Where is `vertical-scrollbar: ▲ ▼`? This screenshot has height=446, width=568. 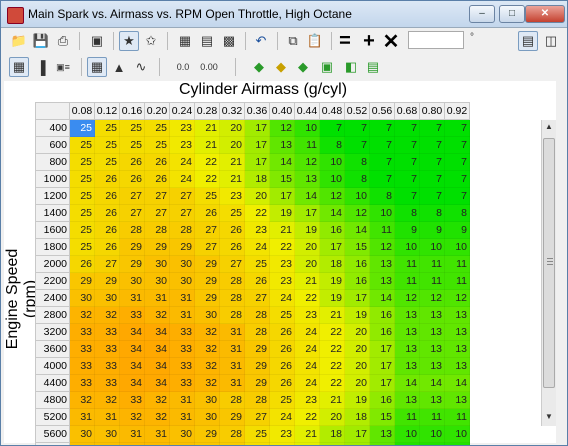
vertical-scrollbar: ▲ ▼ is located at coordinates (548, 273).